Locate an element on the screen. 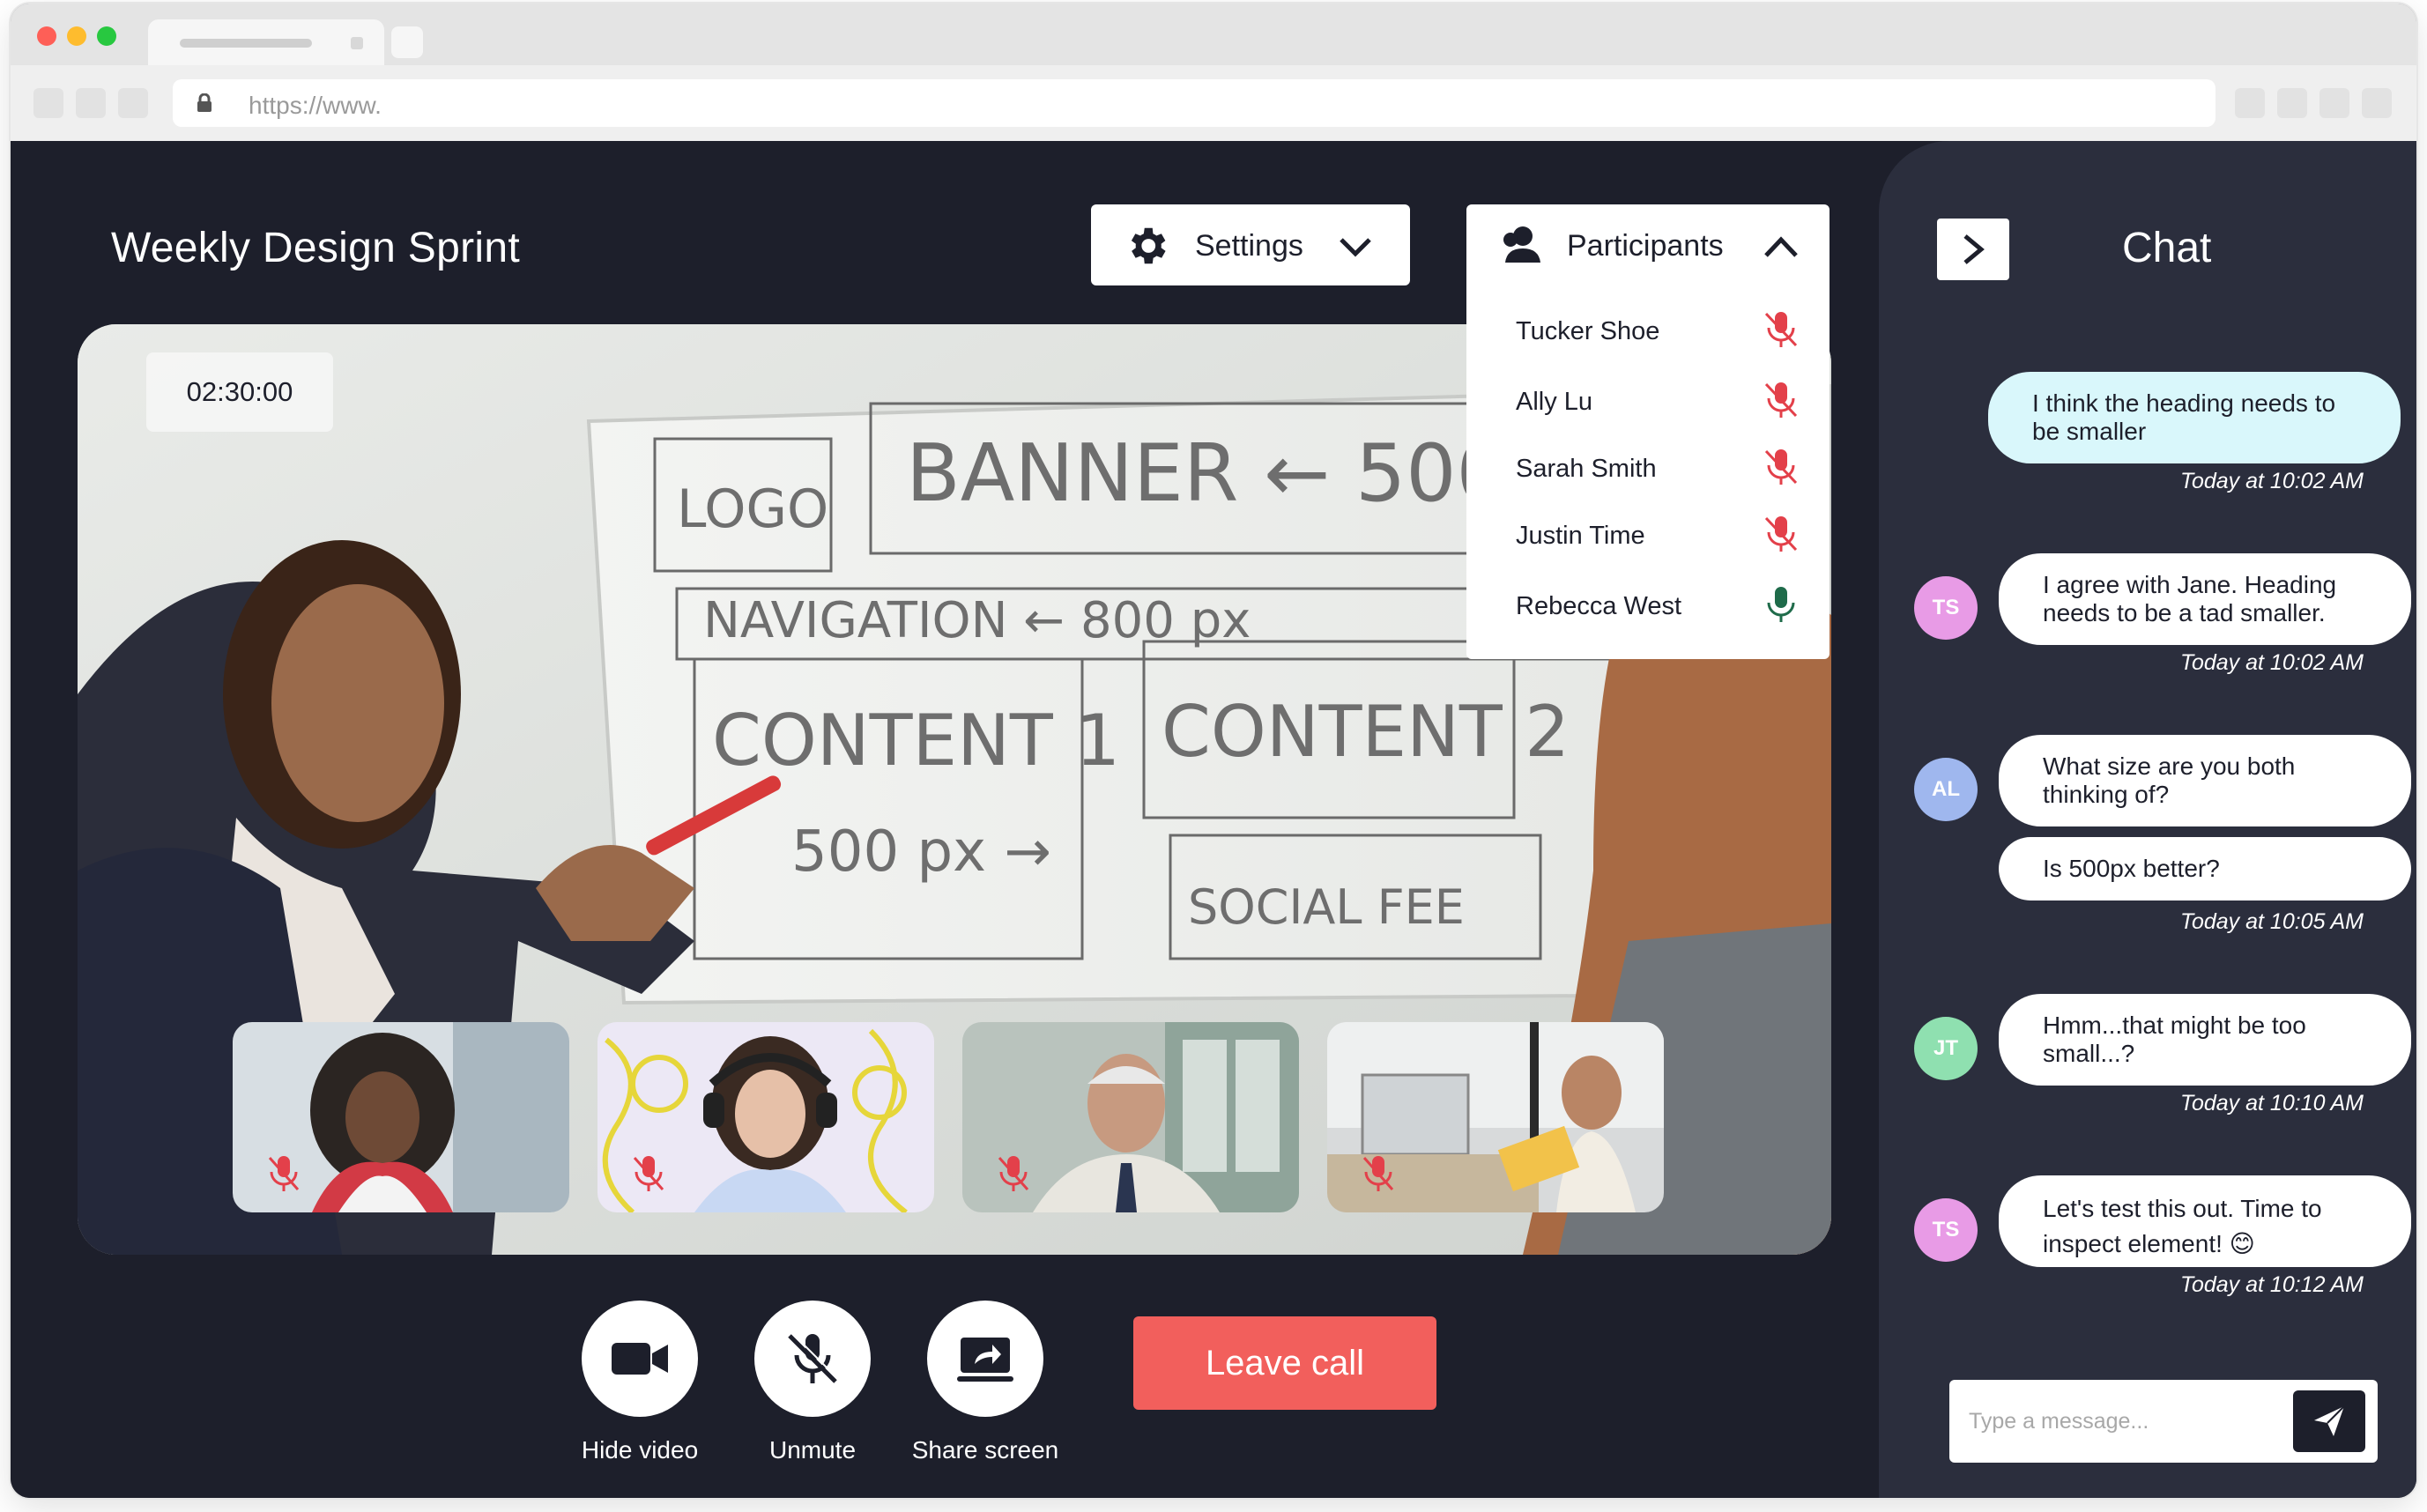 Image resolution: width=2427 pixels, height=1512 pixels. back-button is located at coordinates (48, 103).